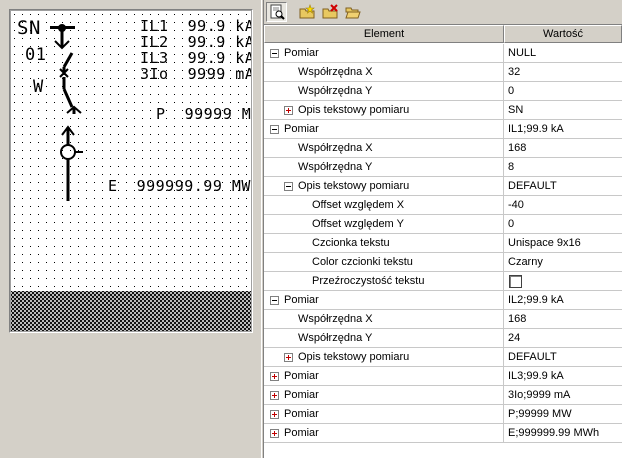 The height and width of the screenshot is (458, 622). I want to click on new-element-button, so click(306, 12).